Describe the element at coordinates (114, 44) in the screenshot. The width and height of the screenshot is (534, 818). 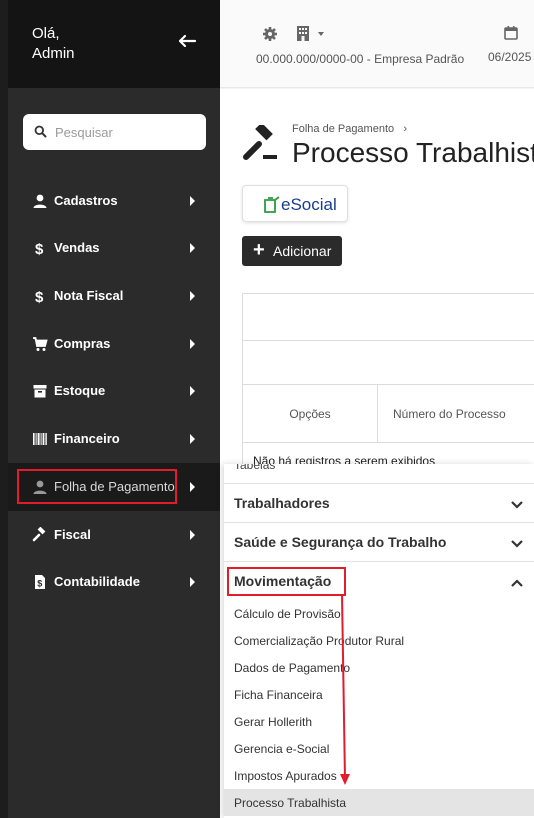
I see `sidebar-header: Olá, Admin` at that location.